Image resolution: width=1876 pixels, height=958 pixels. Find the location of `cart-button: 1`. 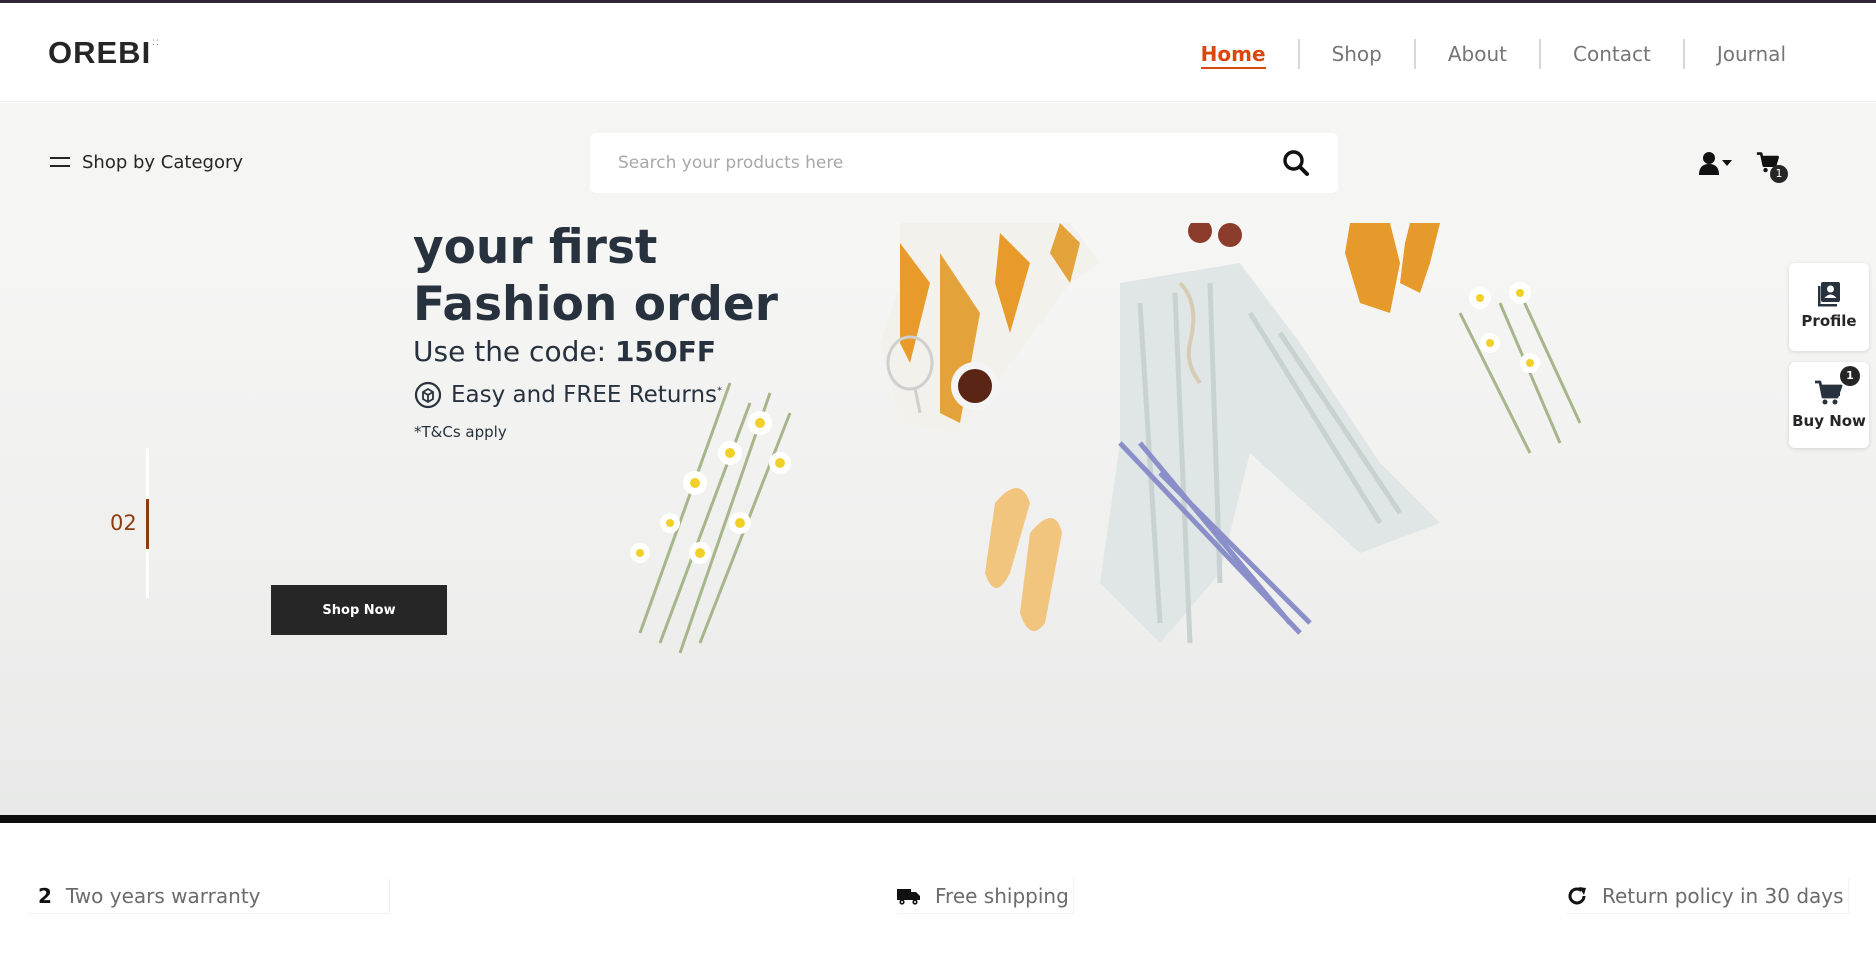

cart-button: 1 is located at coordinates (1772, 167).